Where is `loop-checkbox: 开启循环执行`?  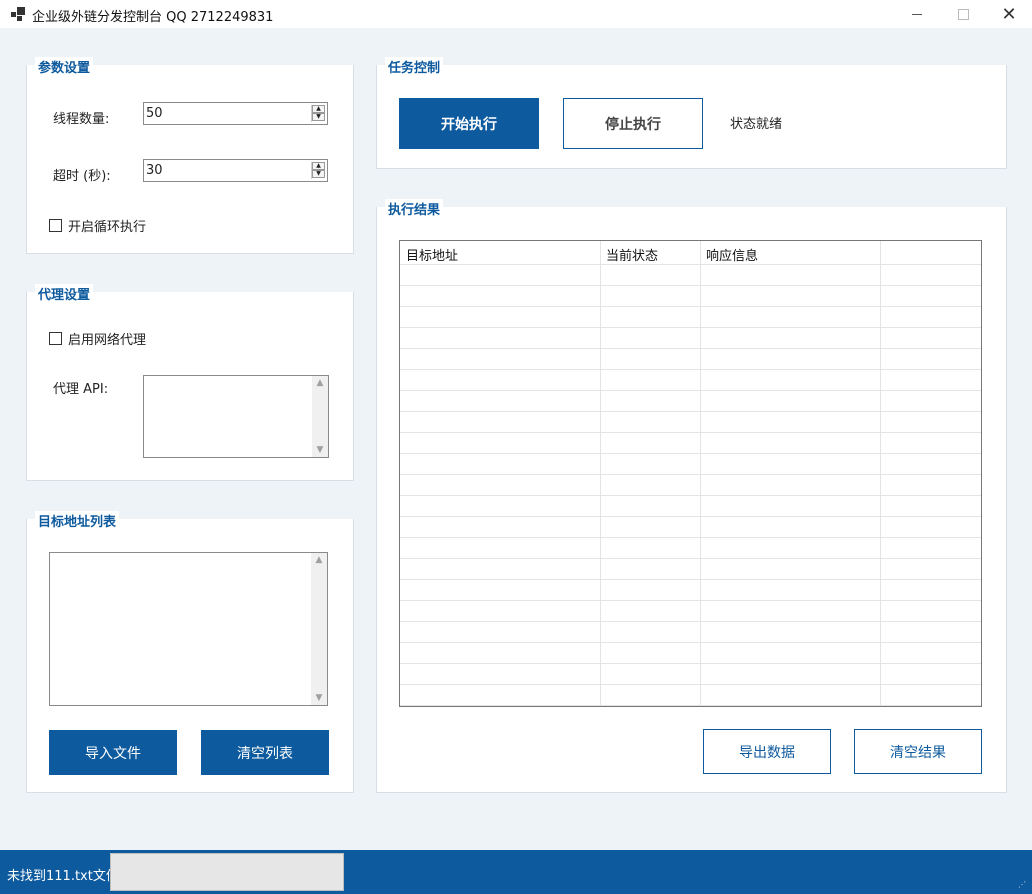
loop-checkbox: 开启循环执行 is located at coordinates (97, 225).